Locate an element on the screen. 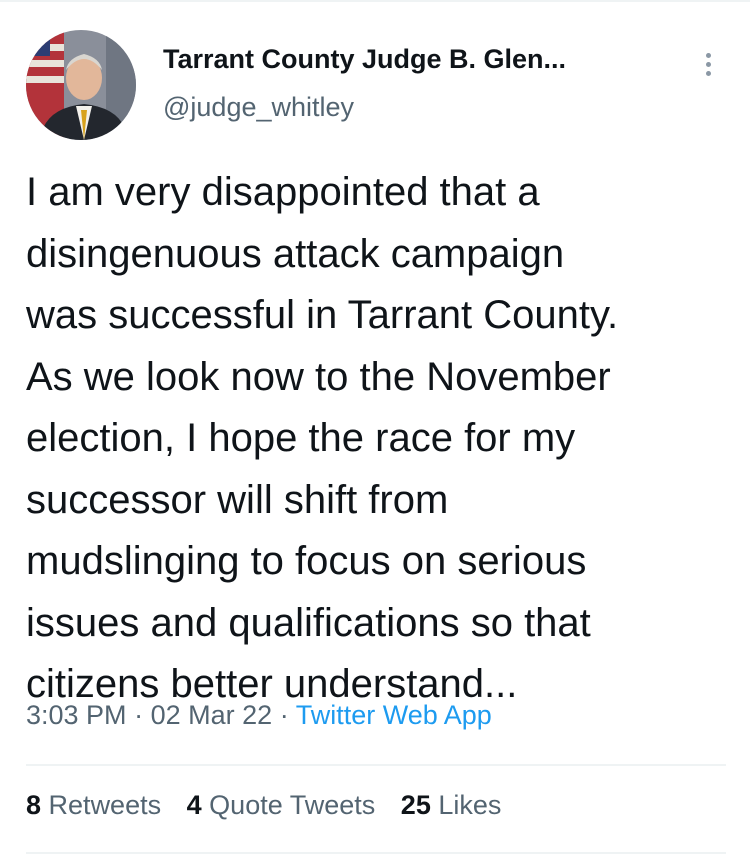  tweet-line: successor will shift from is located at coordinates (237, 499).